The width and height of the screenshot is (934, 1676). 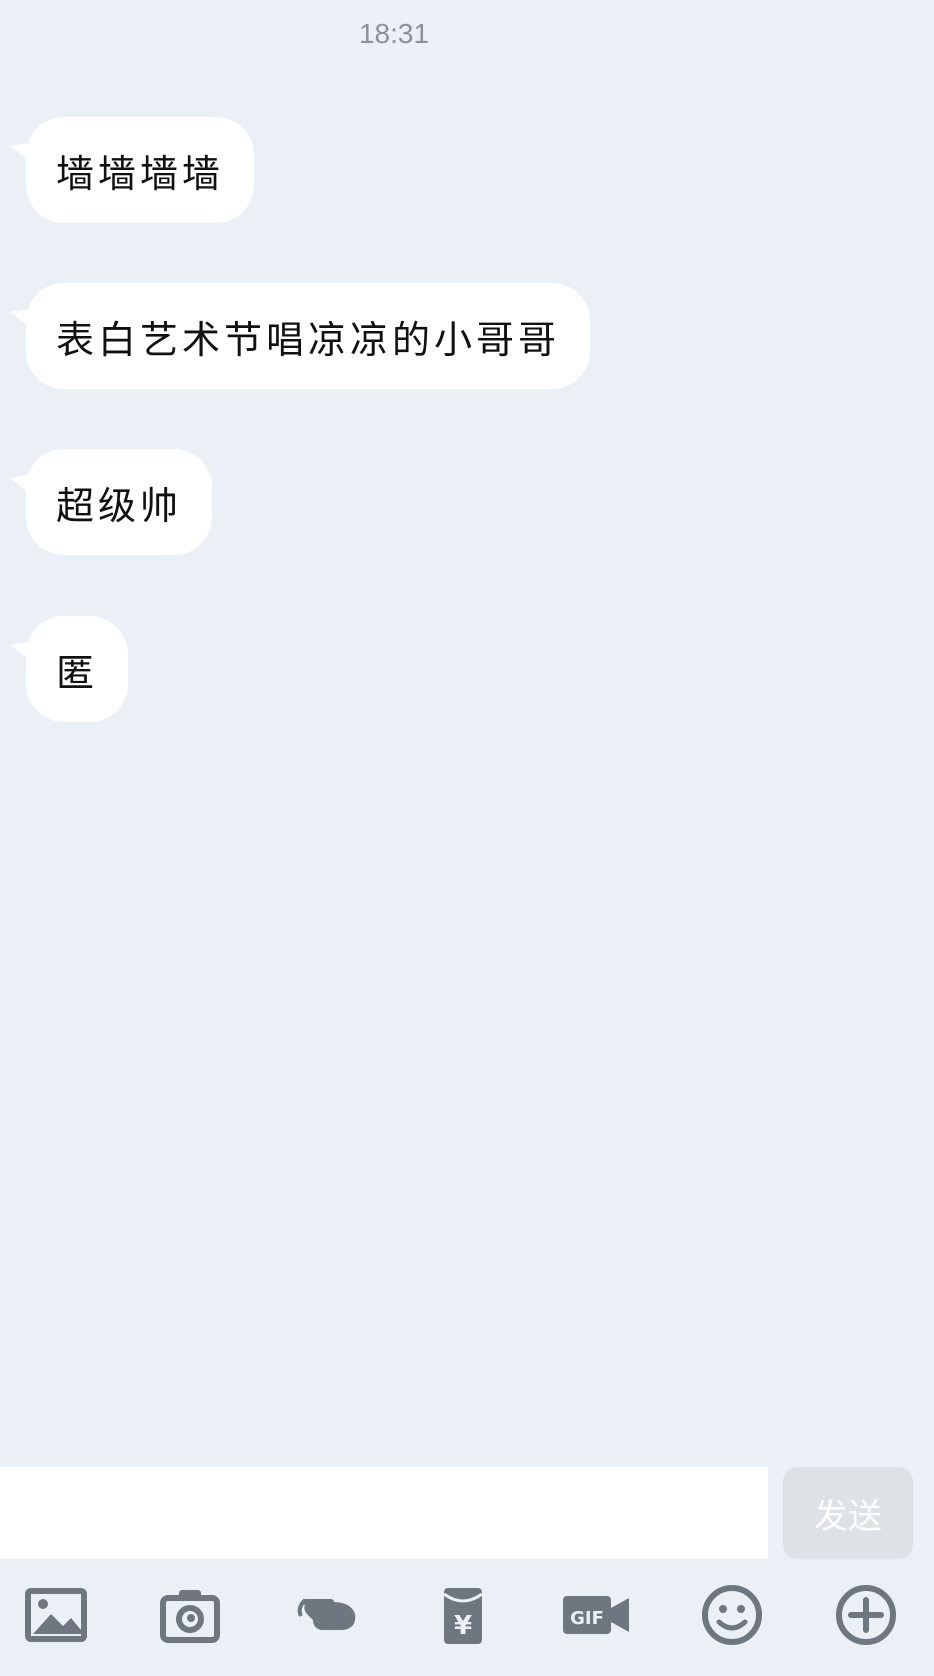 I want to click on emoji-icon, so click(x=732, y=1615).